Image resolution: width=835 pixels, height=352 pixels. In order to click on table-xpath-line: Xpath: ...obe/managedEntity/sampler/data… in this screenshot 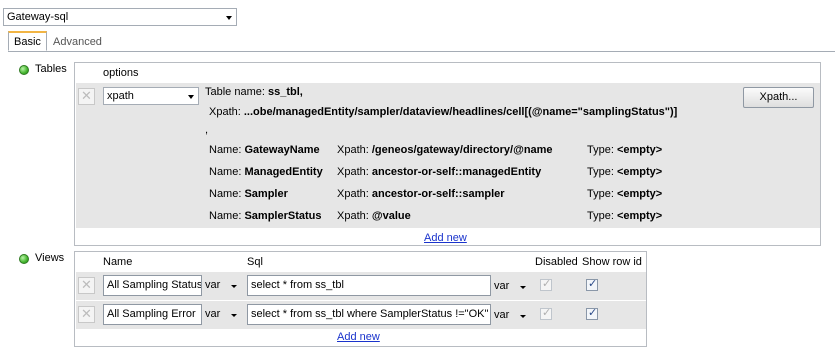, I will do `click(443, 112)`.